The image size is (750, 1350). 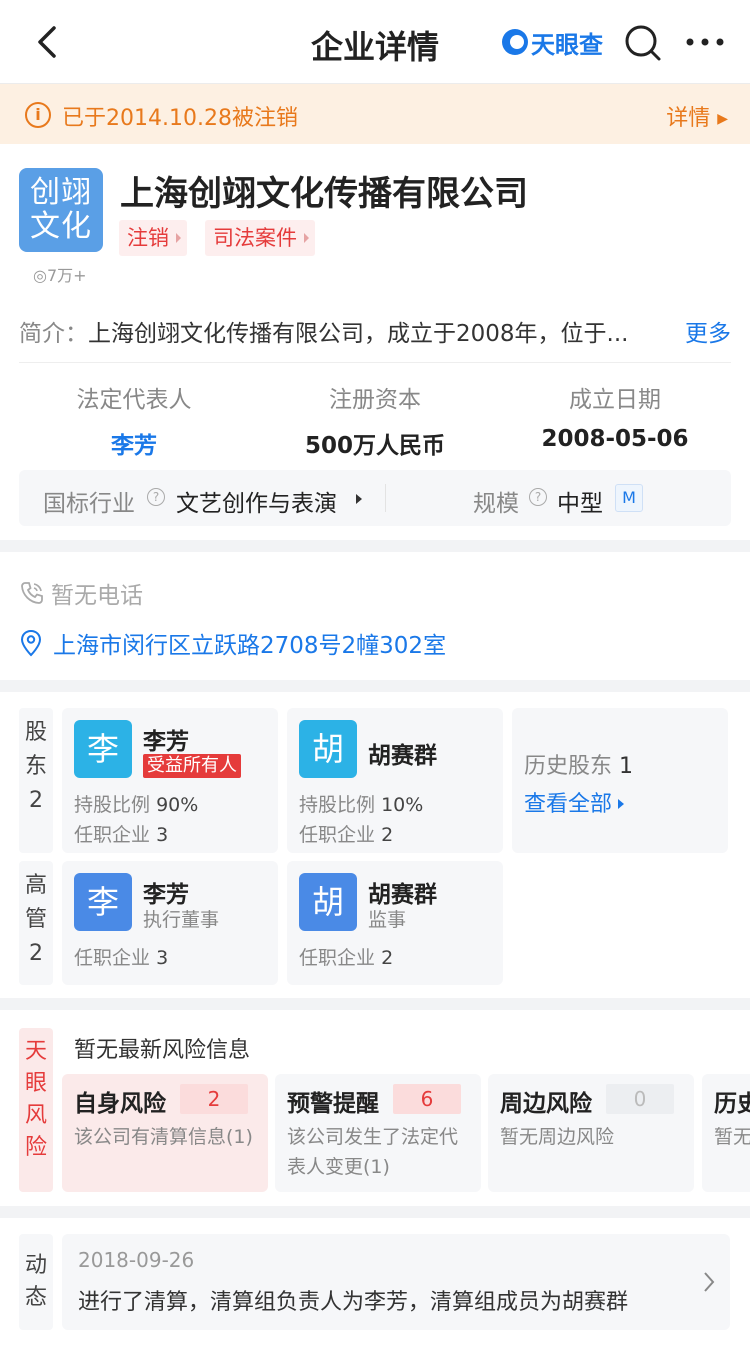 I want to click on caret-right-icon: ▶, so click(x=722, y=119).